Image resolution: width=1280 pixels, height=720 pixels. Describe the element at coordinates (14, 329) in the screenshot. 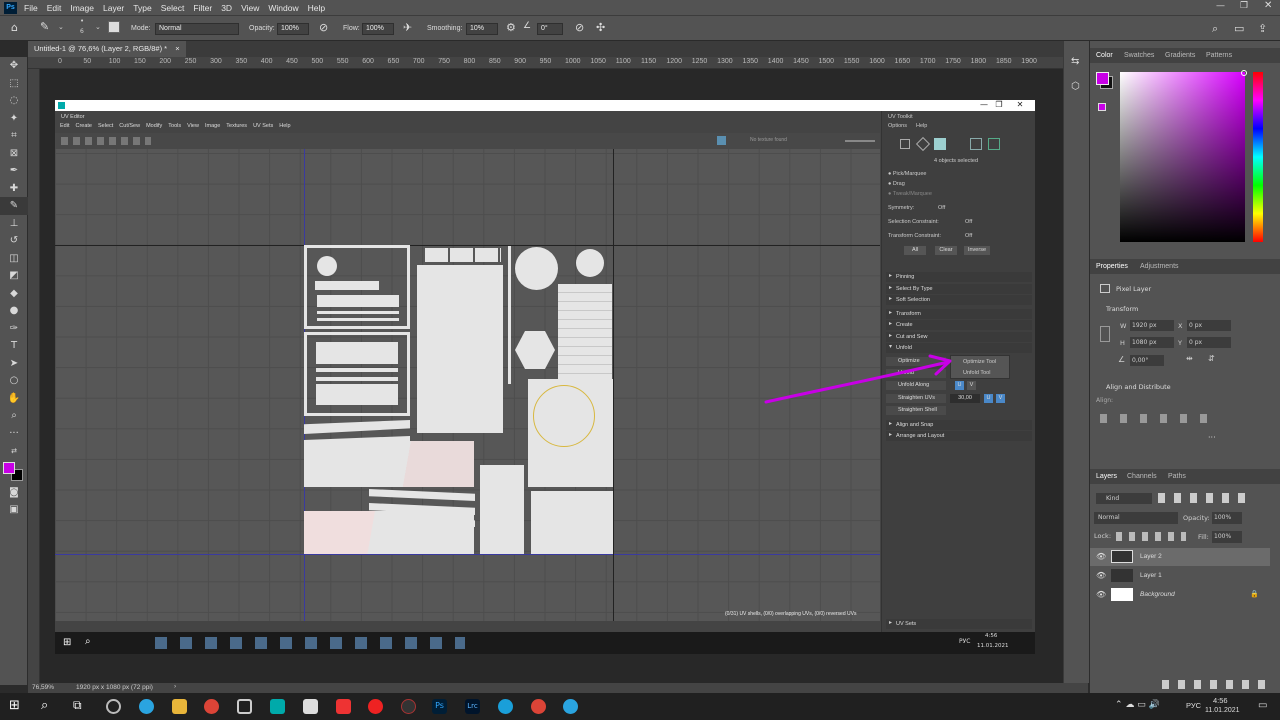

I see `pen-tool-icon: ✑` at that location.